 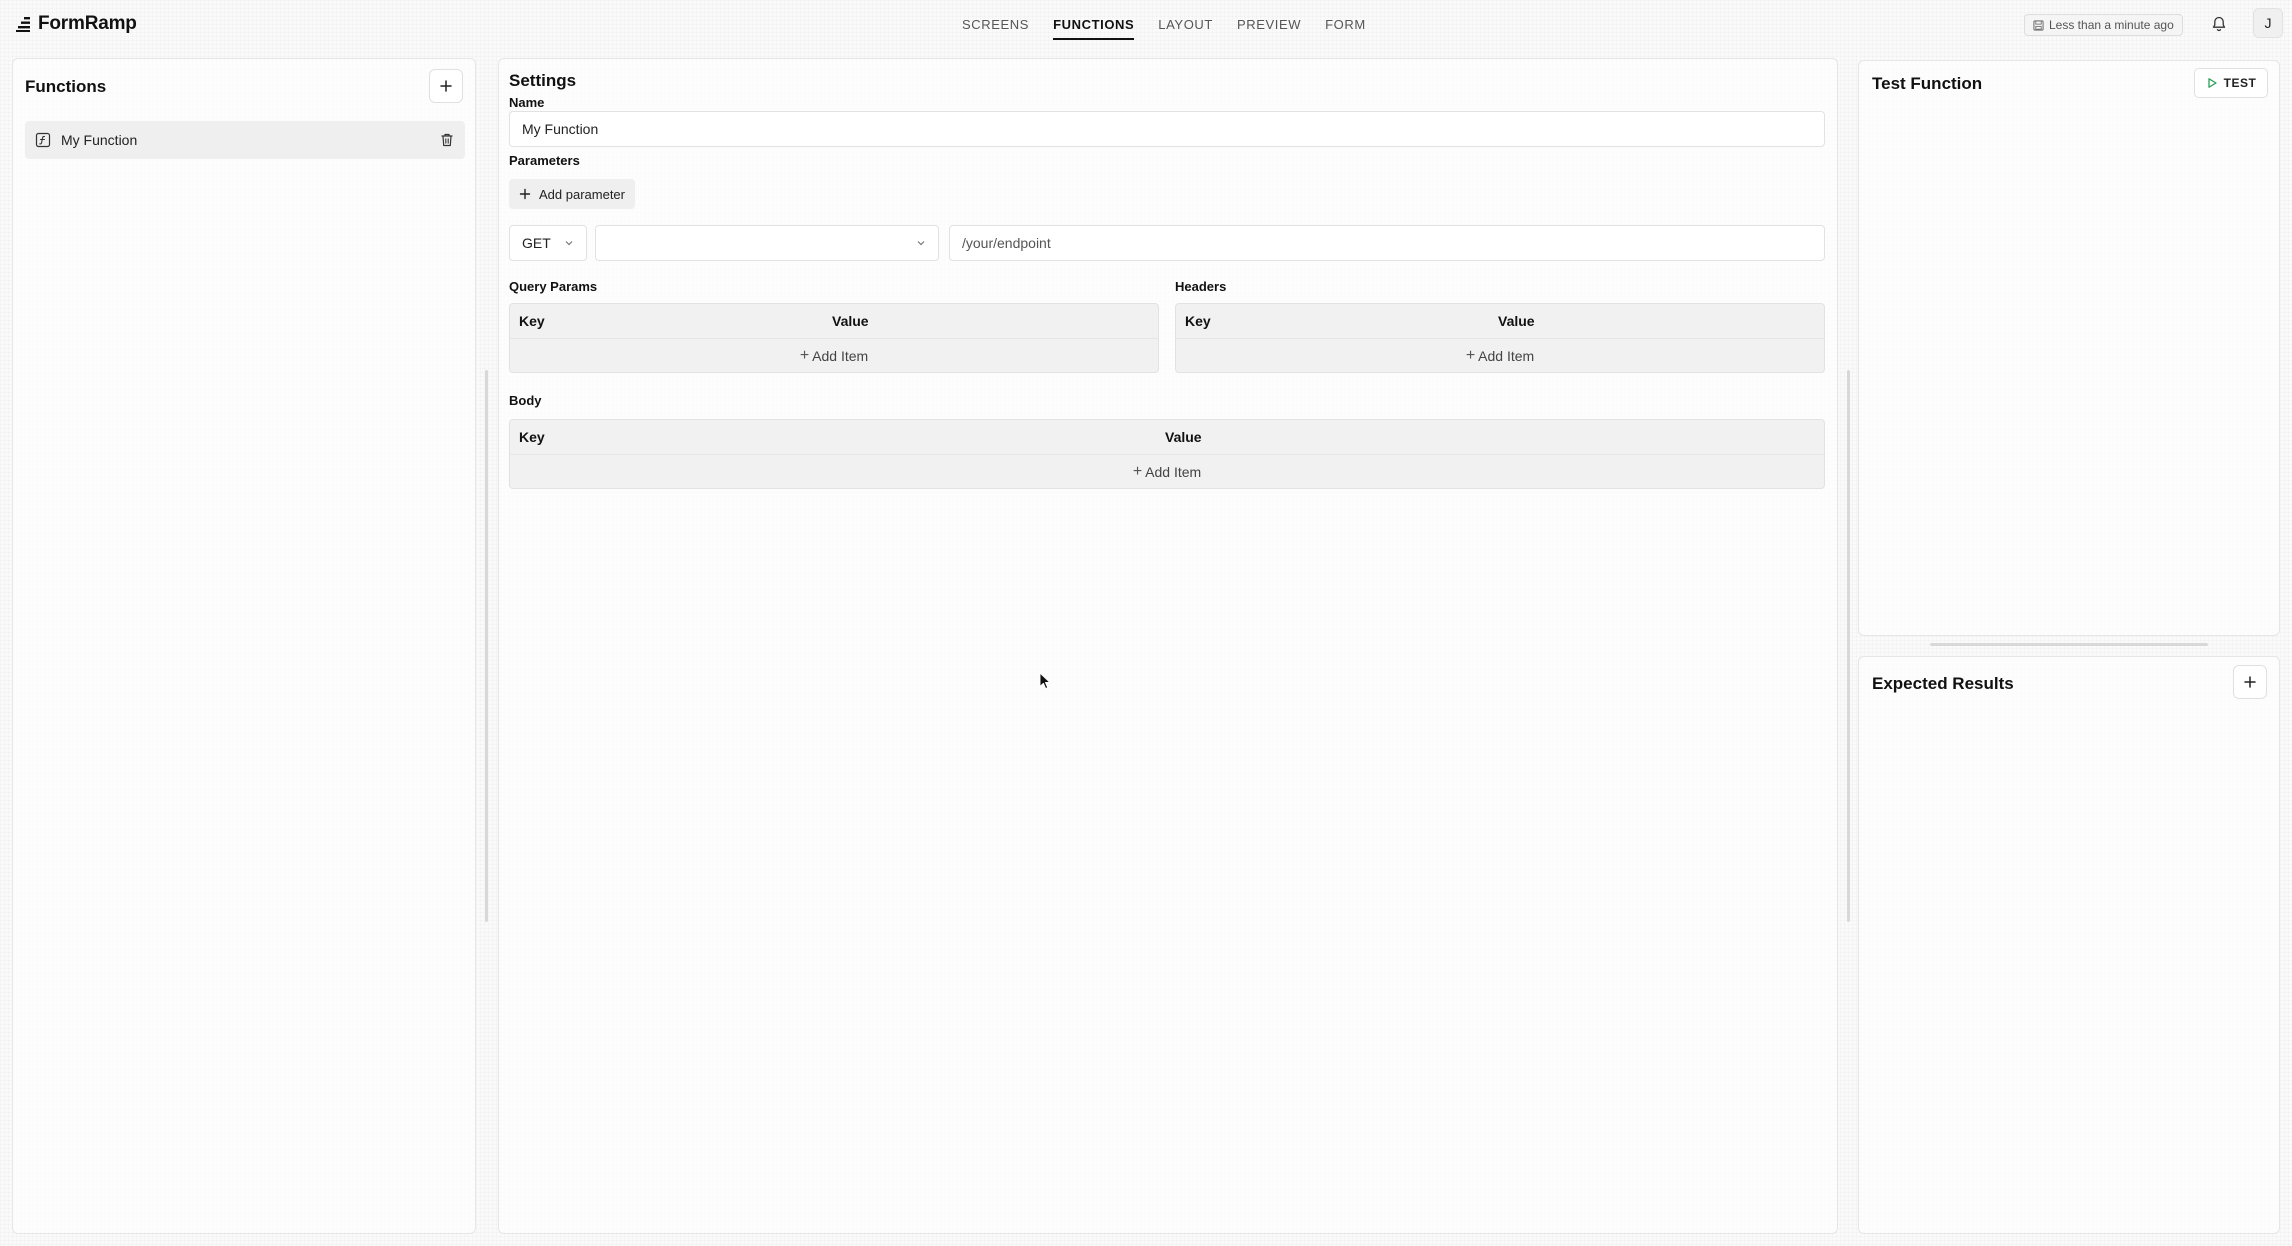 I want to click on body-table: Key Value + Add Item, so click(x=1167, y=454).